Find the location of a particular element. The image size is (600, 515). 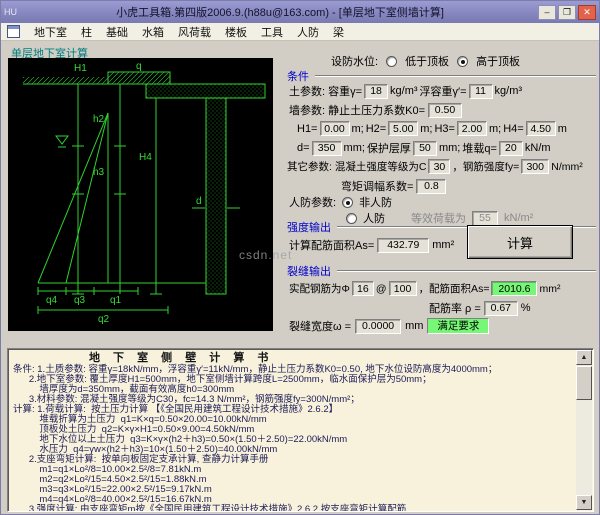

window-controls: – ❐ ✕ is located at coordinates (567, 12).